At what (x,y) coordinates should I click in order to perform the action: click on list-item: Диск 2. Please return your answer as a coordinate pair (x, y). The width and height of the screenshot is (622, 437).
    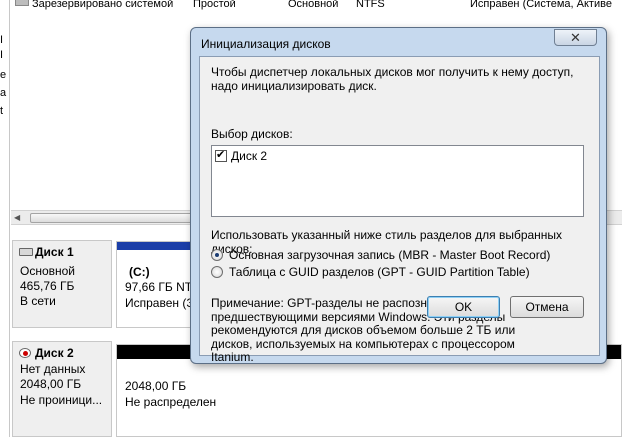
    Looking at the image, I should click on (241, 155).